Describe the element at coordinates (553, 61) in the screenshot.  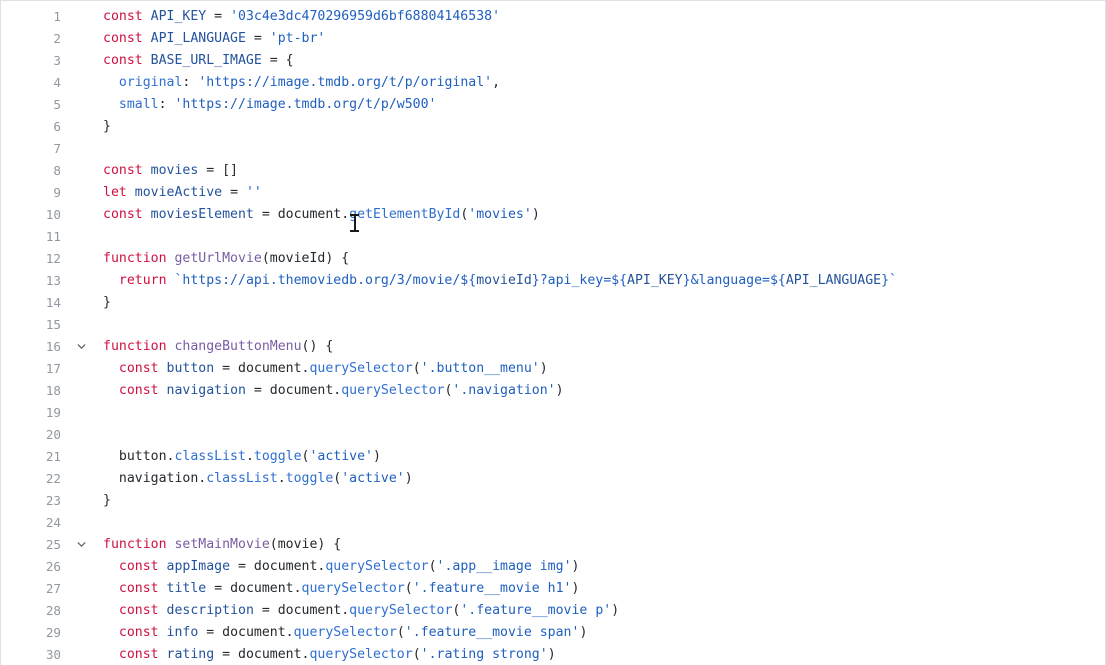
I see `code-line: 3 const BASE_URL_IMAGE = {` at that location.